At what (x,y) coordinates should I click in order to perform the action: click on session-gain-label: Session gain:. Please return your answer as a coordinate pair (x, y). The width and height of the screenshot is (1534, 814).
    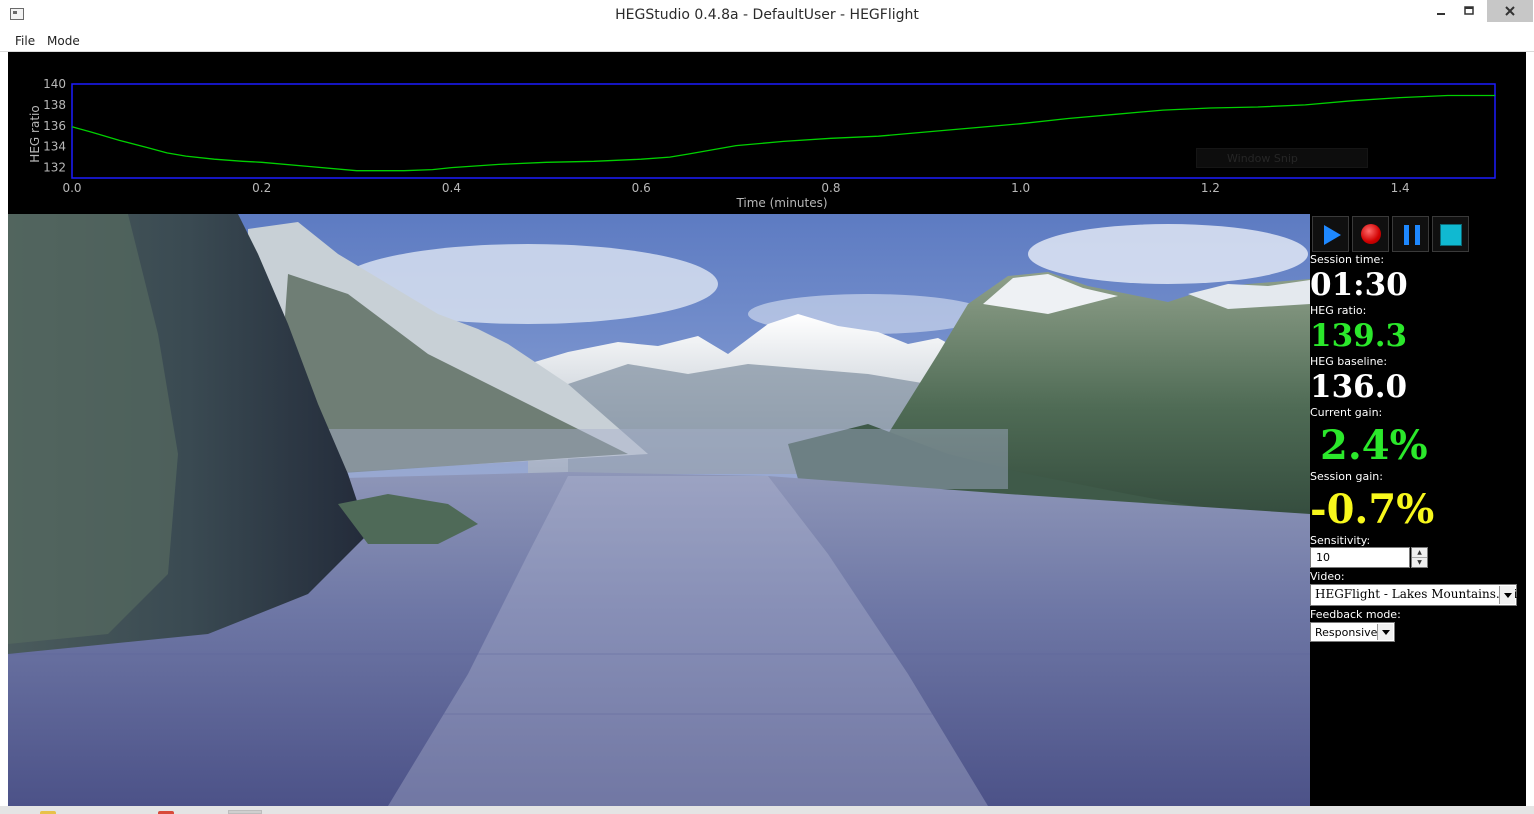
    Looking at the image, I should click on (1346, 476).